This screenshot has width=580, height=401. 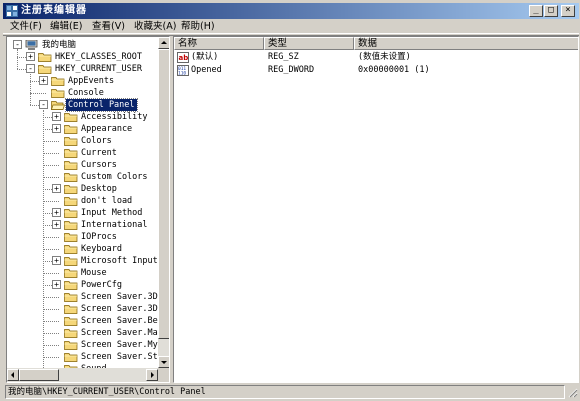 What do you see at coordinates (39, 375) in the screenshot?
I see `scroll-h-thumb` at bounding box center [39, 375].